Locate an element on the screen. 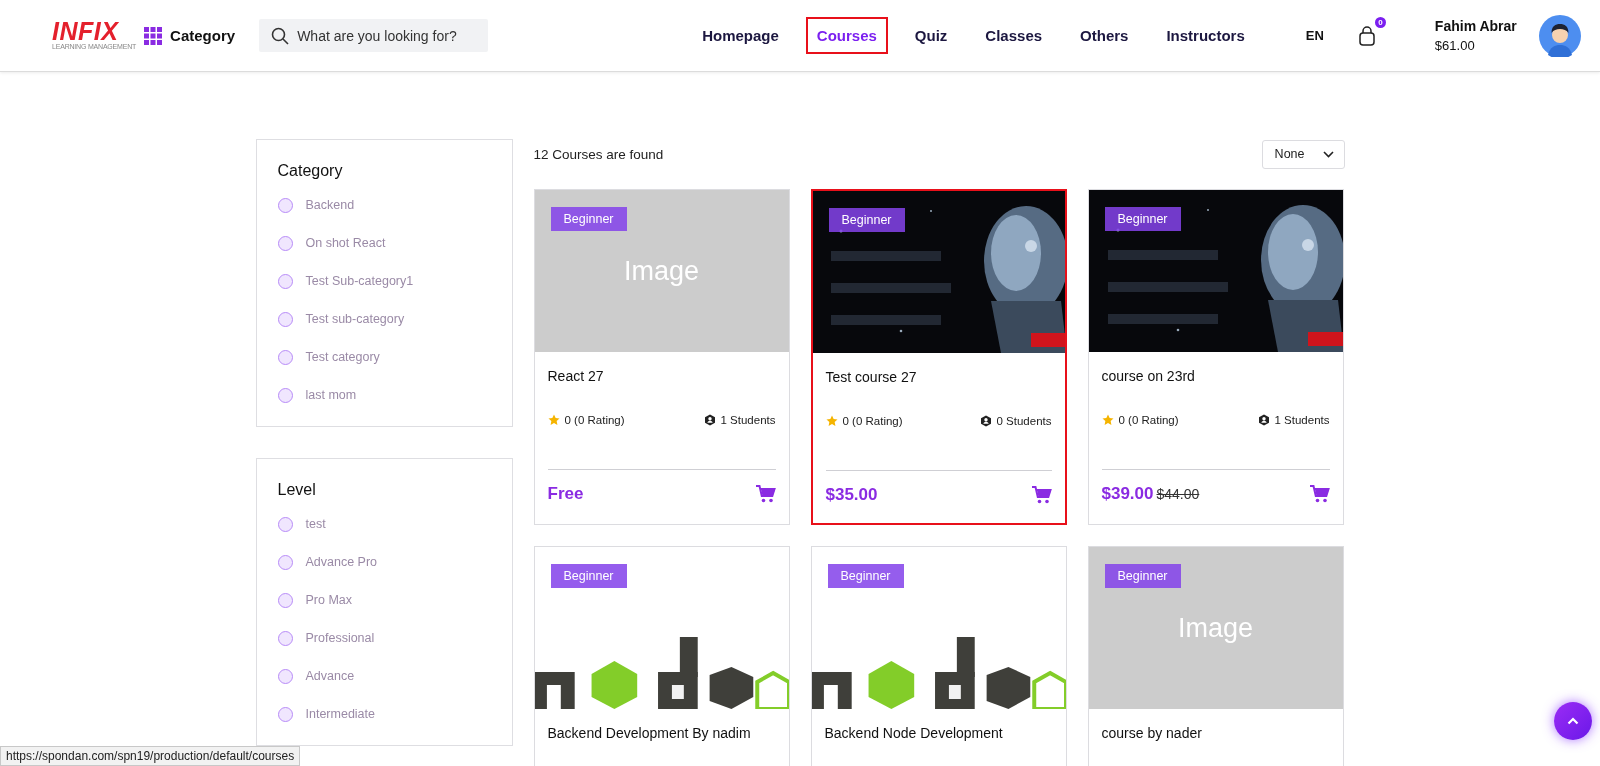 The image size is (1600, 766). nav-link: Others is located at coordinates (1104, 35).